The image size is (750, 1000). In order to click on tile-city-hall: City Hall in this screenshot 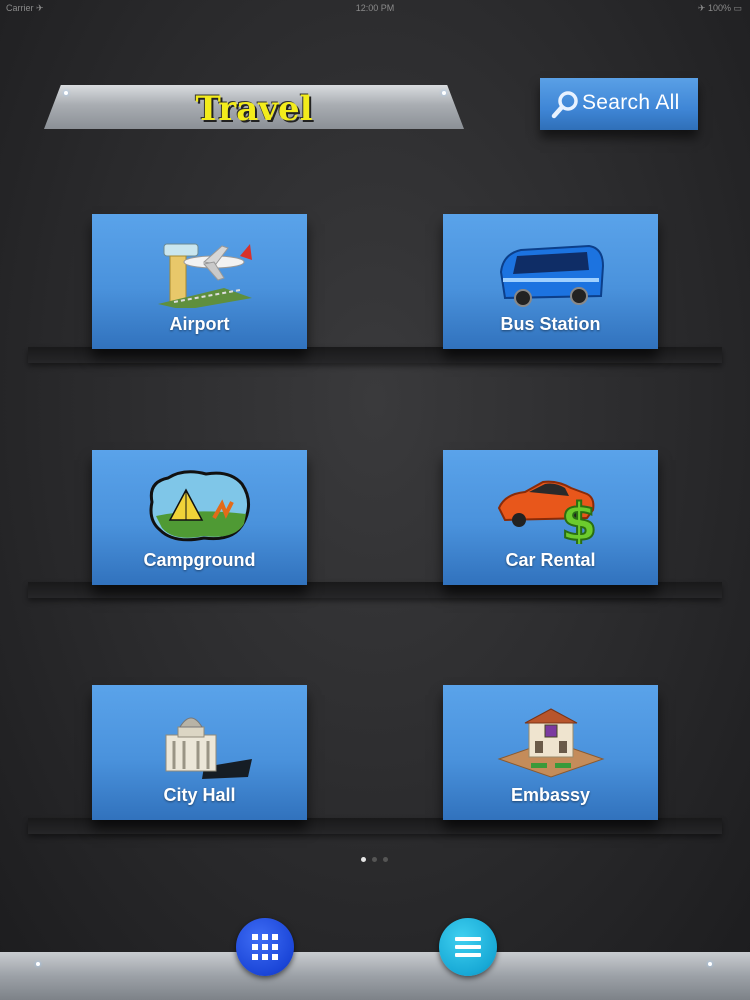, I will do `click(199, 752)`.